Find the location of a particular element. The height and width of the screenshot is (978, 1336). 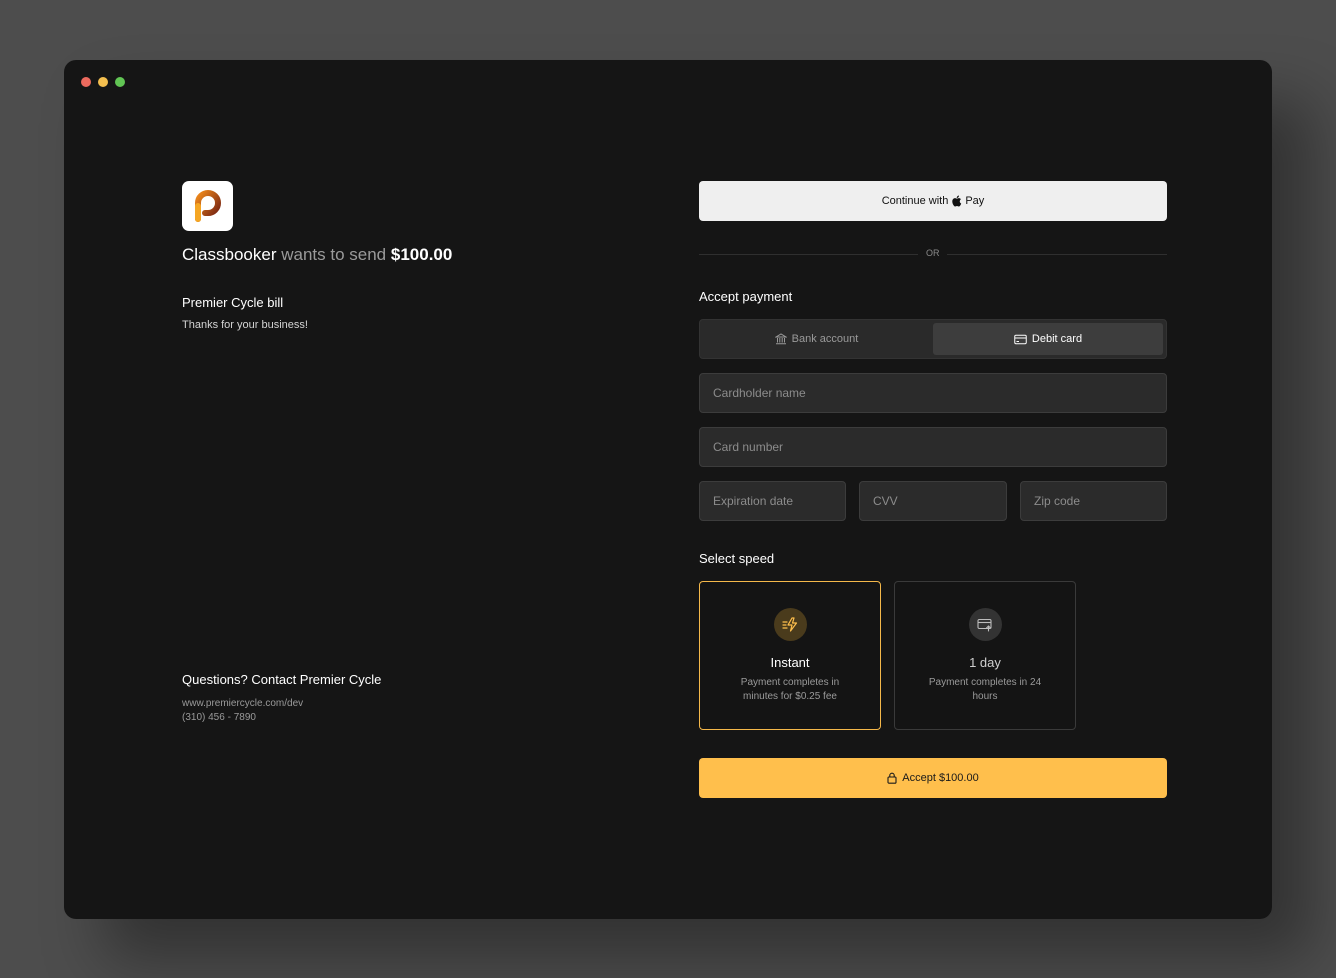

merchant-name: Classbooker is located at coordinates (229, 254).